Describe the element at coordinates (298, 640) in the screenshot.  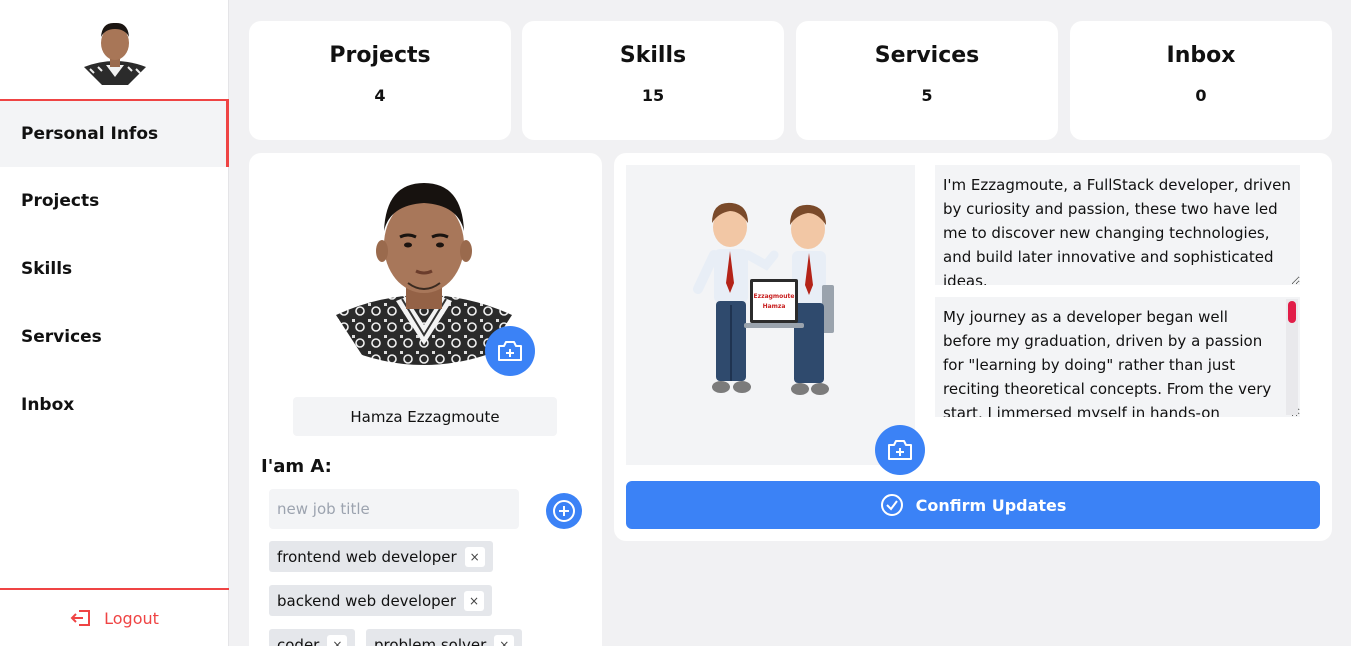
I see `job-title-text: coder` at that location.